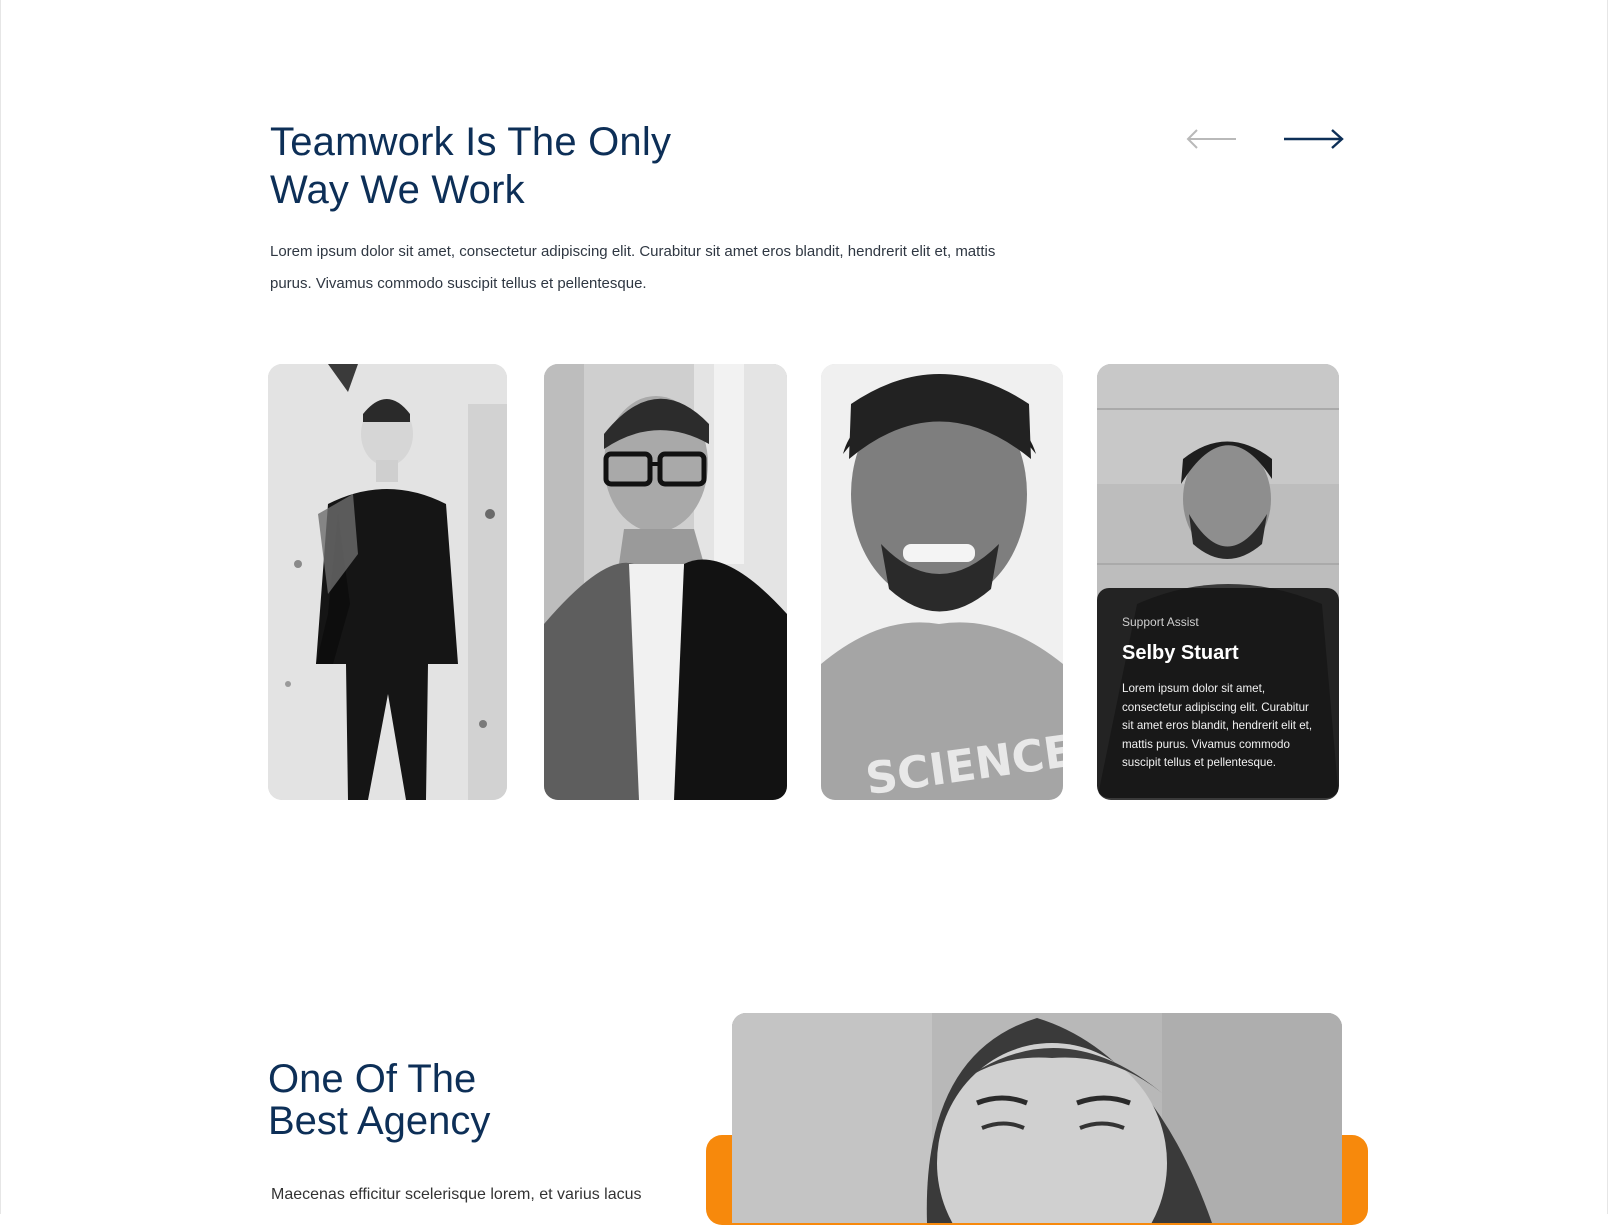  Describe the element at coordinates (1160, 622) in the screenshot. I see `member-role: Support Assist` at that location.